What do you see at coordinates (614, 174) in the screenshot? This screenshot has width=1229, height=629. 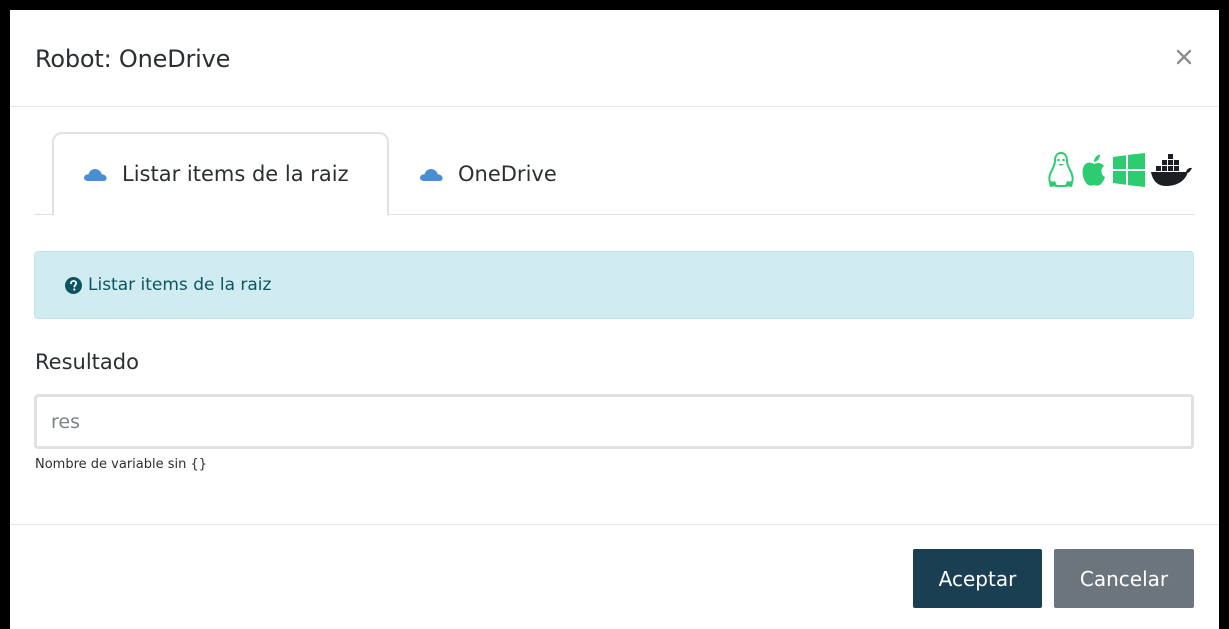 I see `tabs-bar: Listar items de la raiz OneDrive` at bounding box center [614, 174].